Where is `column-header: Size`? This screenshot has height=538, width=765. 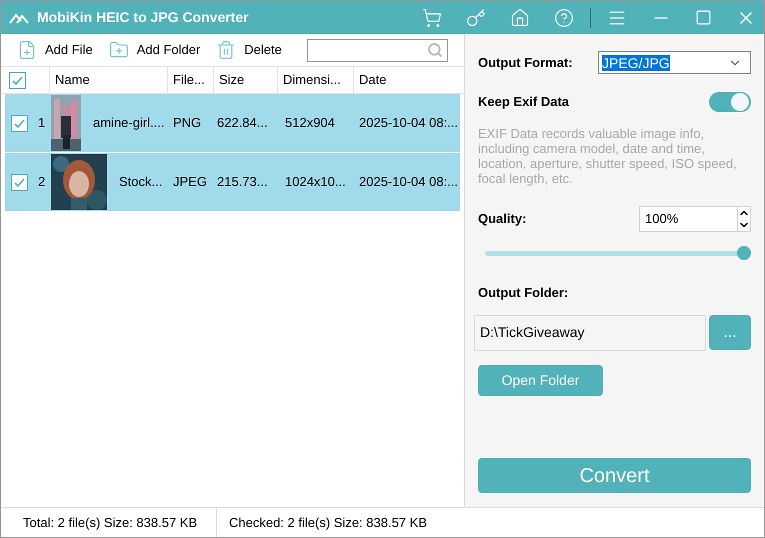 column-header: Size is located at coordinates (245, 80).